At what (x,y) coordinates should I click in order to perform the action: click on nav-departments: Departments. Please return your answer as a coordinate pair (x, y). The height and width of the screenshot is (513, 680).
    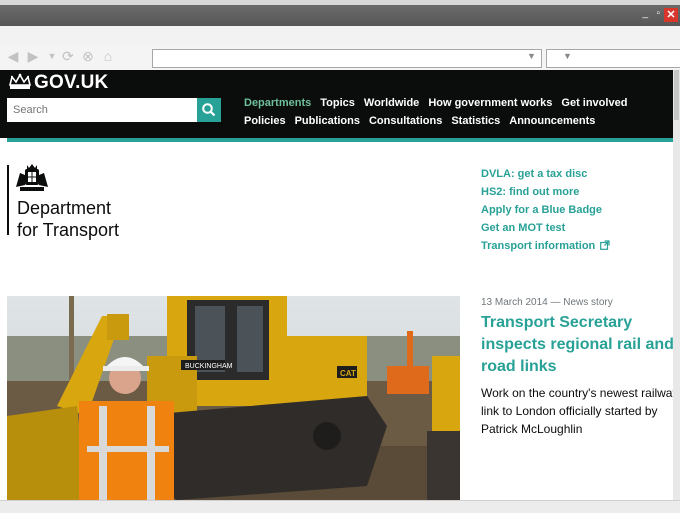
    Looking at the image, I should click on (277, 103).